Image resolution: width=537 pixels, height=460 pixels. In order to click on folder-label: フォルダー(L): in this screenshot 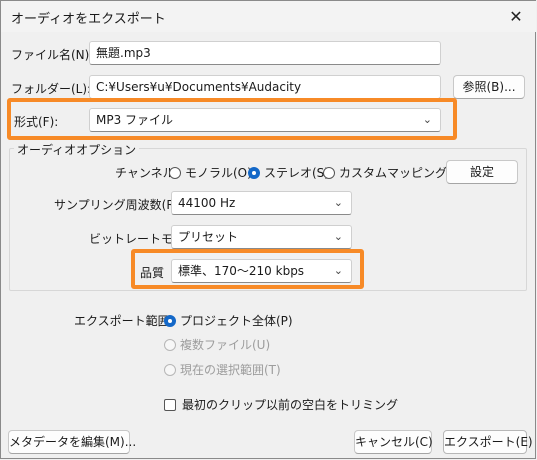, I will do `click(51, 89)`.